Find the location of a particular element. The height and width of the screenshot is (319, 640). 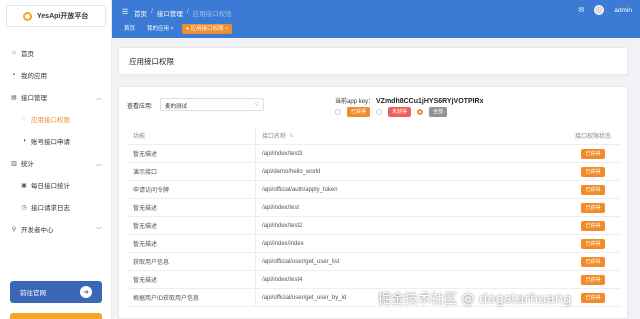

radio-all is located at coordinates (420, 112).